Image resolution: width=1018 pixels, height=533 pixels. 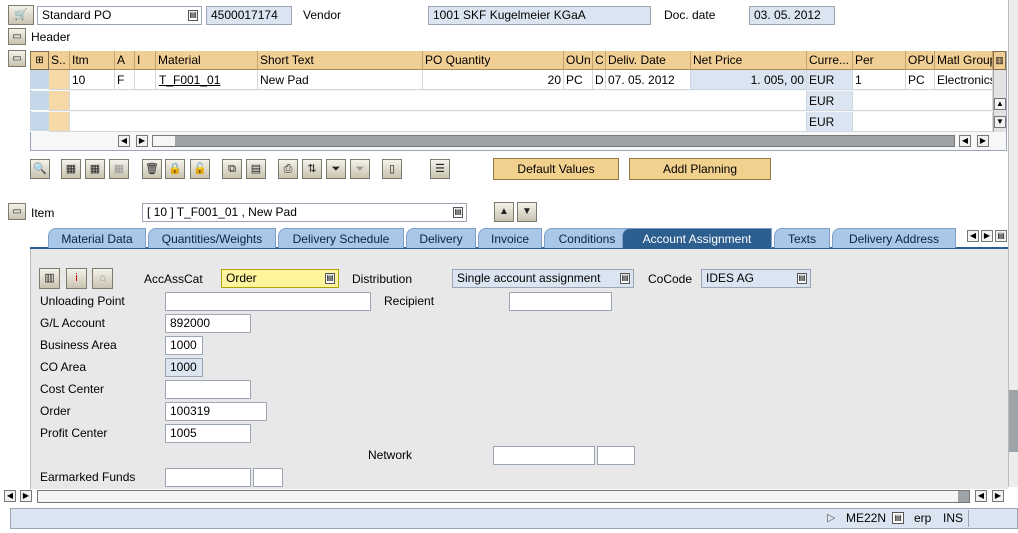 I want to click on previous-item-icon: ▲, so click(x=504, y=212).